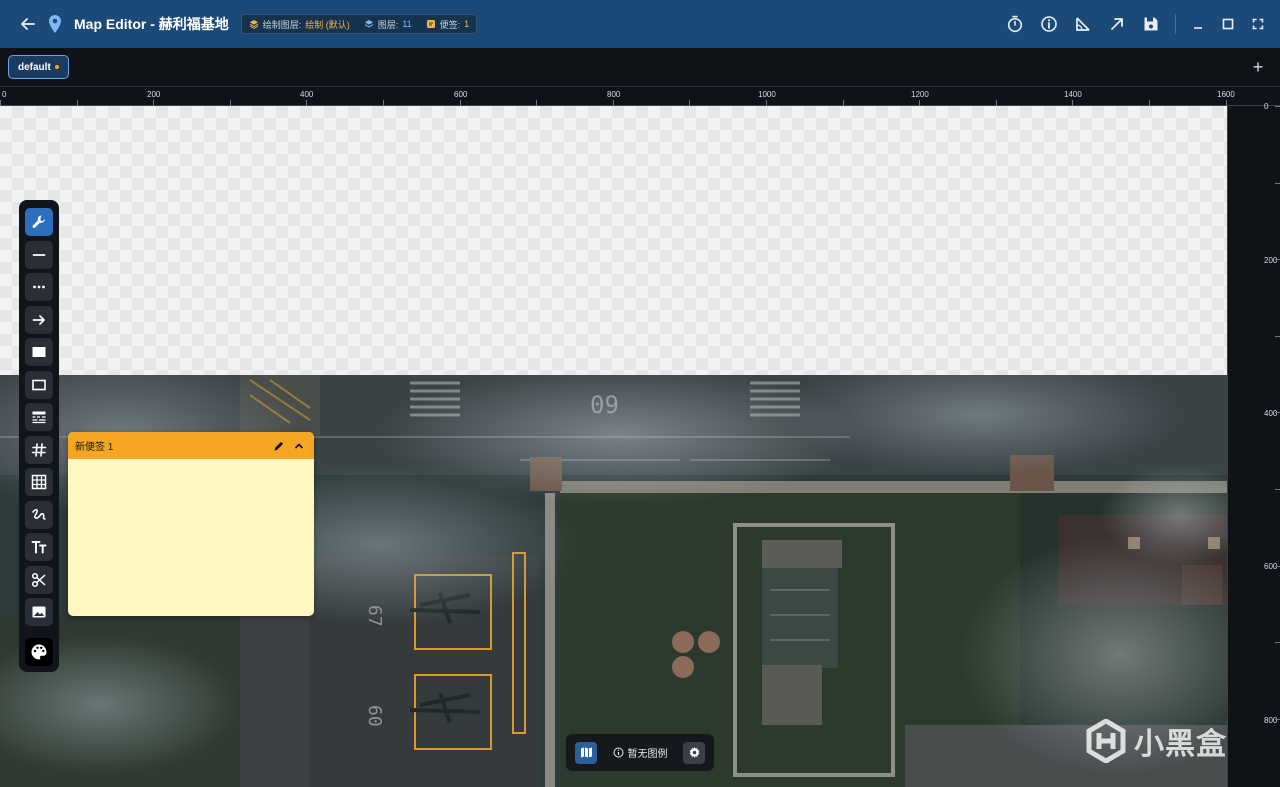 The image size is (1280, 787). I want to click on hash-grid-tool-icon, so click(39, 449).